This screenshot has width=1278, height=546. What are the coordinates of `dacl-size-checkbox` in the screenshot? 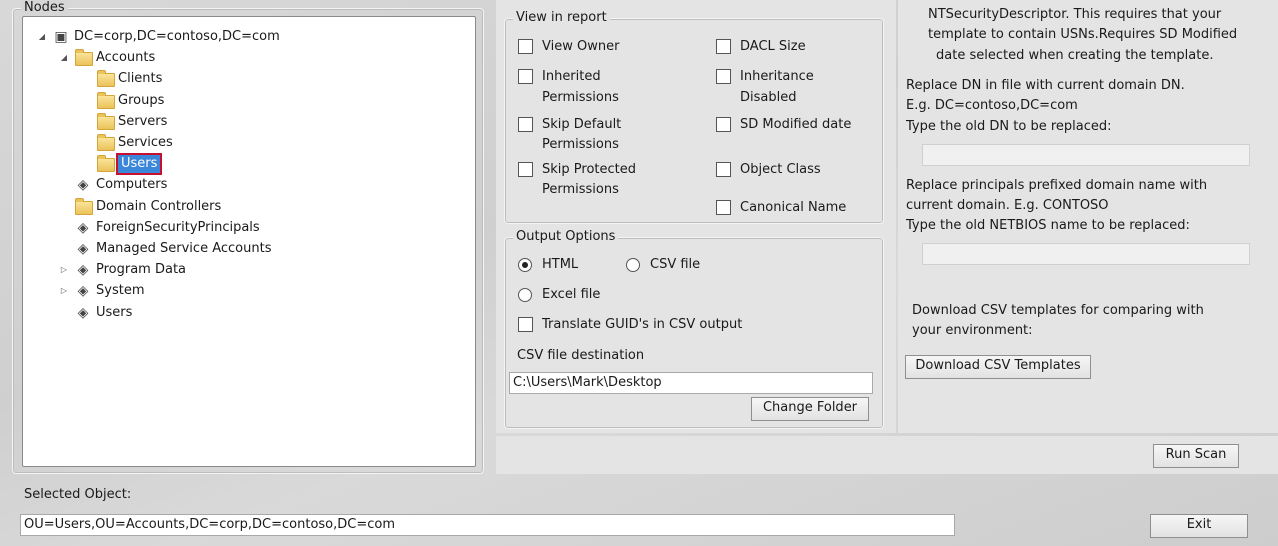 It's located at (723, 46).